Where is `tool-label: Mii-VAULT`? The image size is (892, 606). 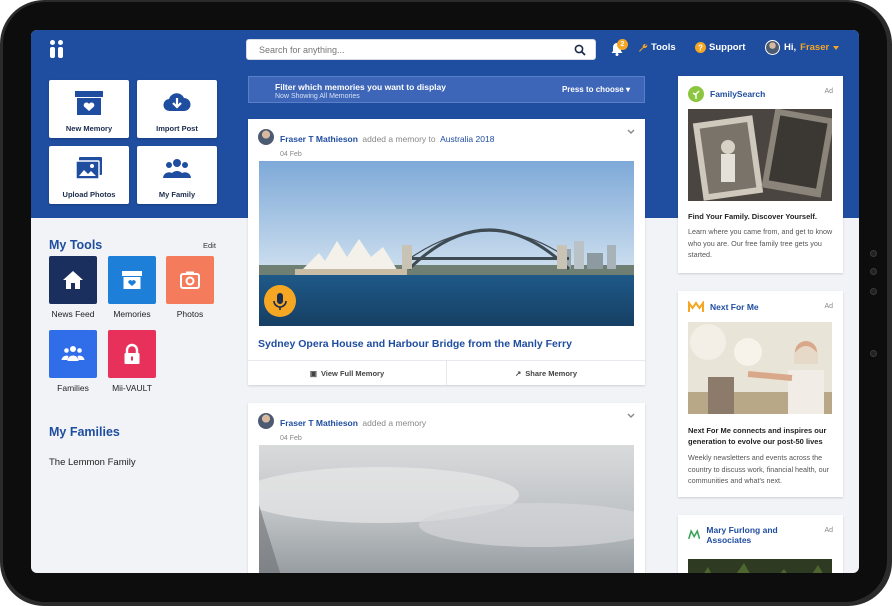
tool-label: Mii-VAULT is located at coordinates (132, 388).